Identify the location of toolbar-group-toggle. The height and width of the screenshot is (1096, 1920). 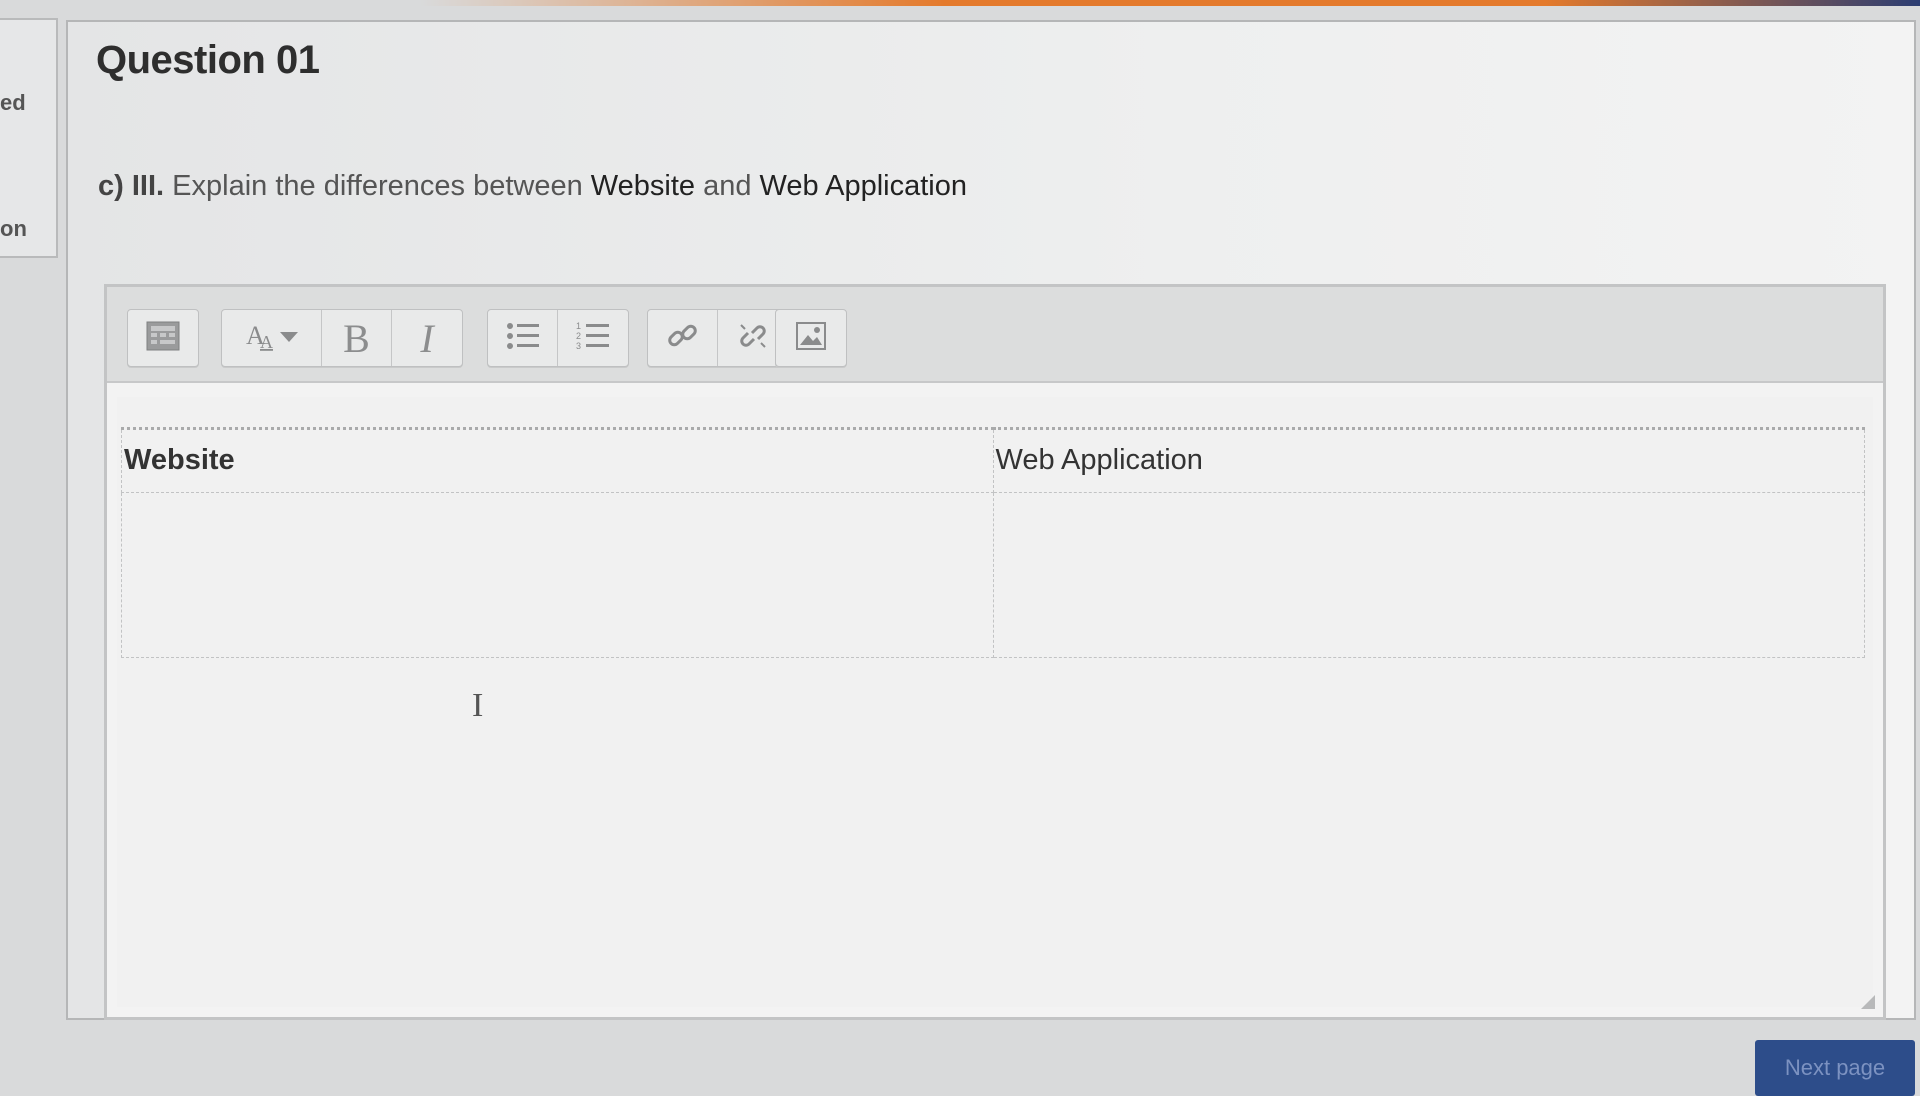
(163, 338).